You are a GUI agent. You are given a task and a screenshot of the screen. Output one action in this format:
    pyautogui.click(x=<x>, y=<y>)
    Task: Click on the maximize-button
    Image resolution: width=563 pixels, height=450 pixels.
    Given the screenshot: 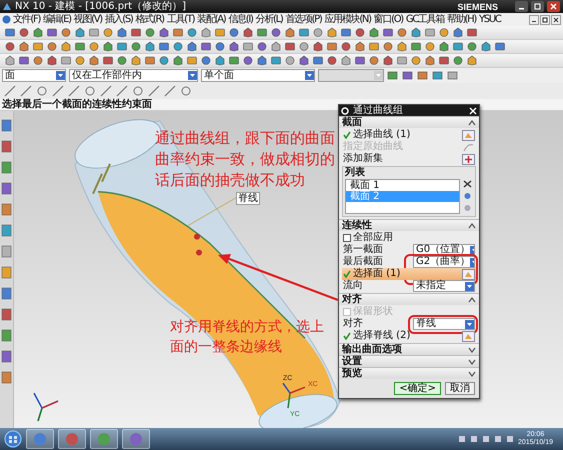 What is the action you would take?
    pyautogui.click(x=537, y=6)
    